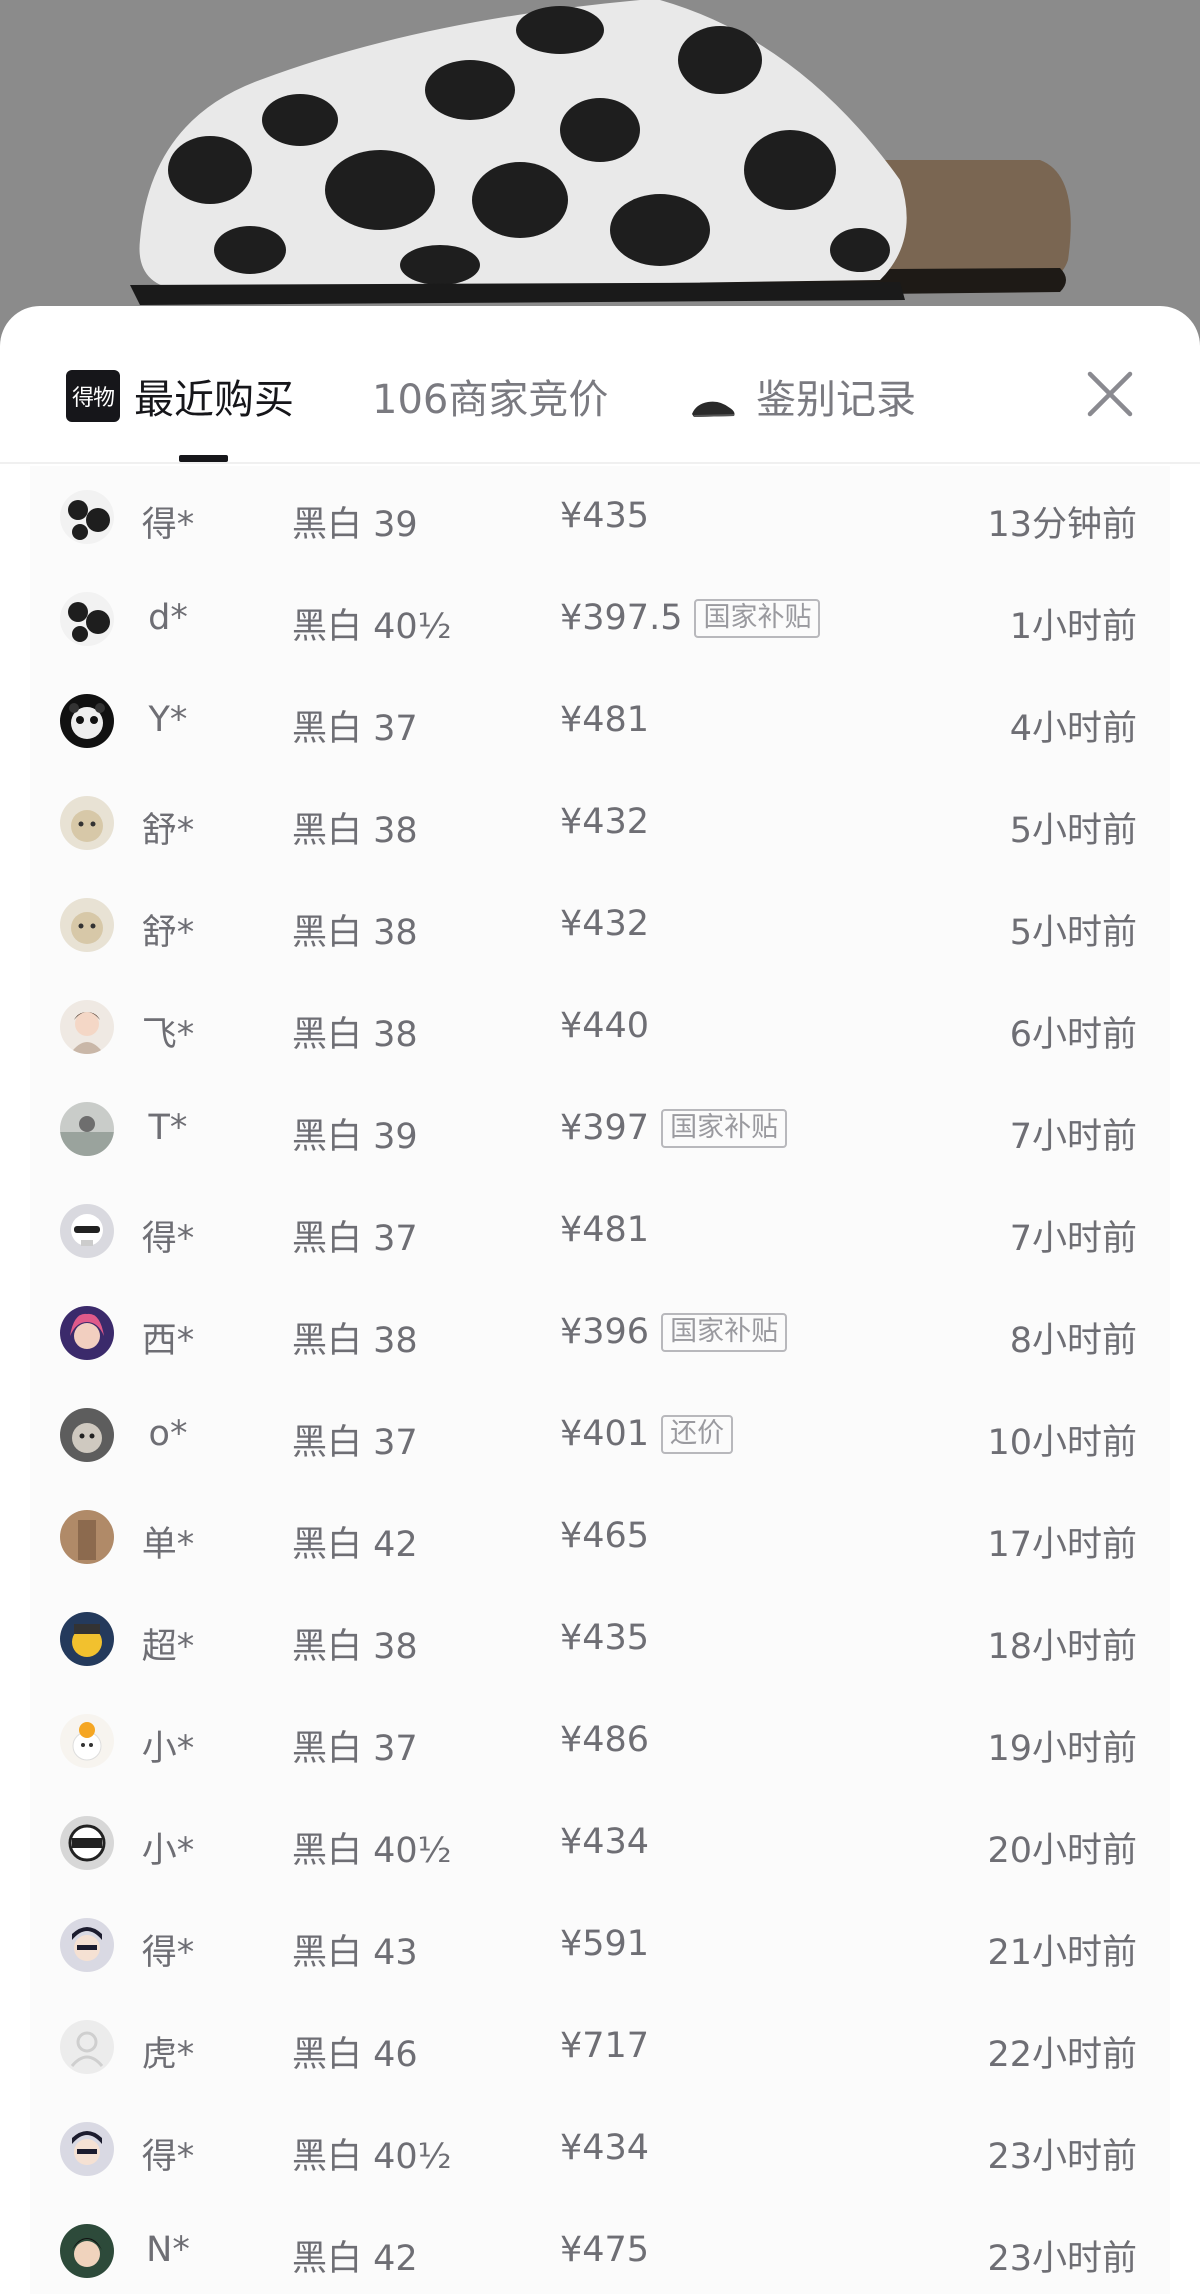  I want to click on purchase-price: ¥401, so click(605, 1434).